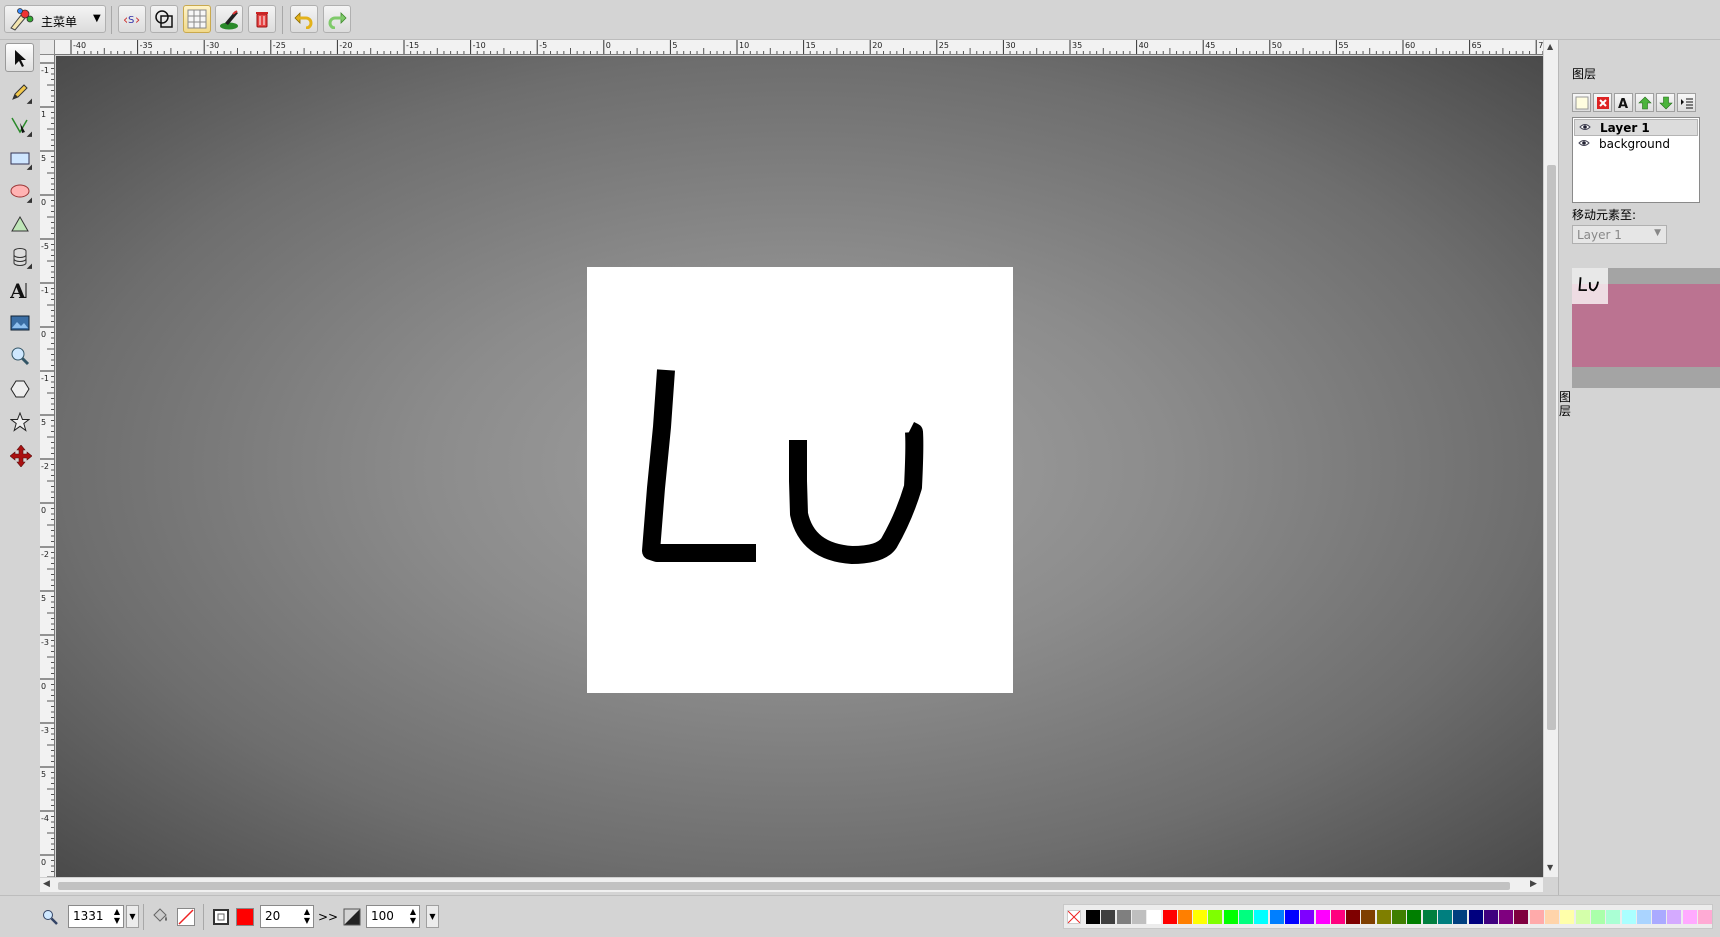 This screenshot has height=937, width=1720. What do you see at coordinates (1550, 46) in the screenshot?
I see `scroll-up-icon: ▲` at bounding box center [1550, 46].